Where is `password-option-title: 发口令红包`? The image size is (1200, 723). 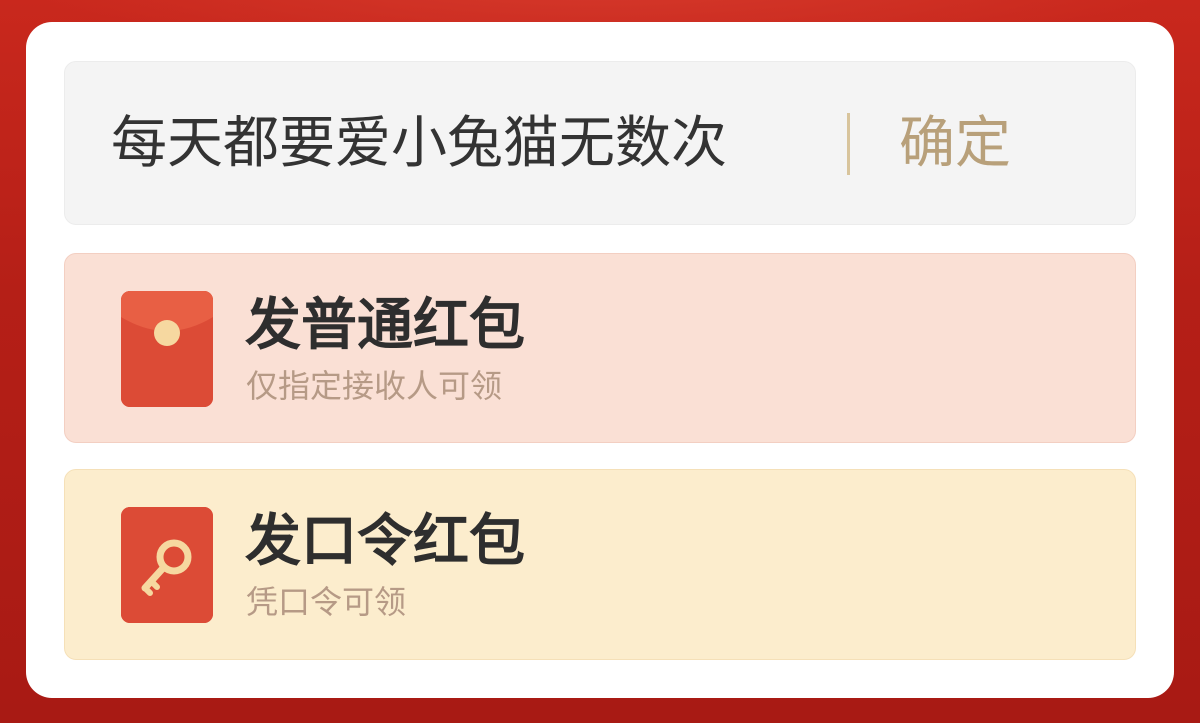 password-option-title: 发口令红包 is located at coordinates (385, 541).